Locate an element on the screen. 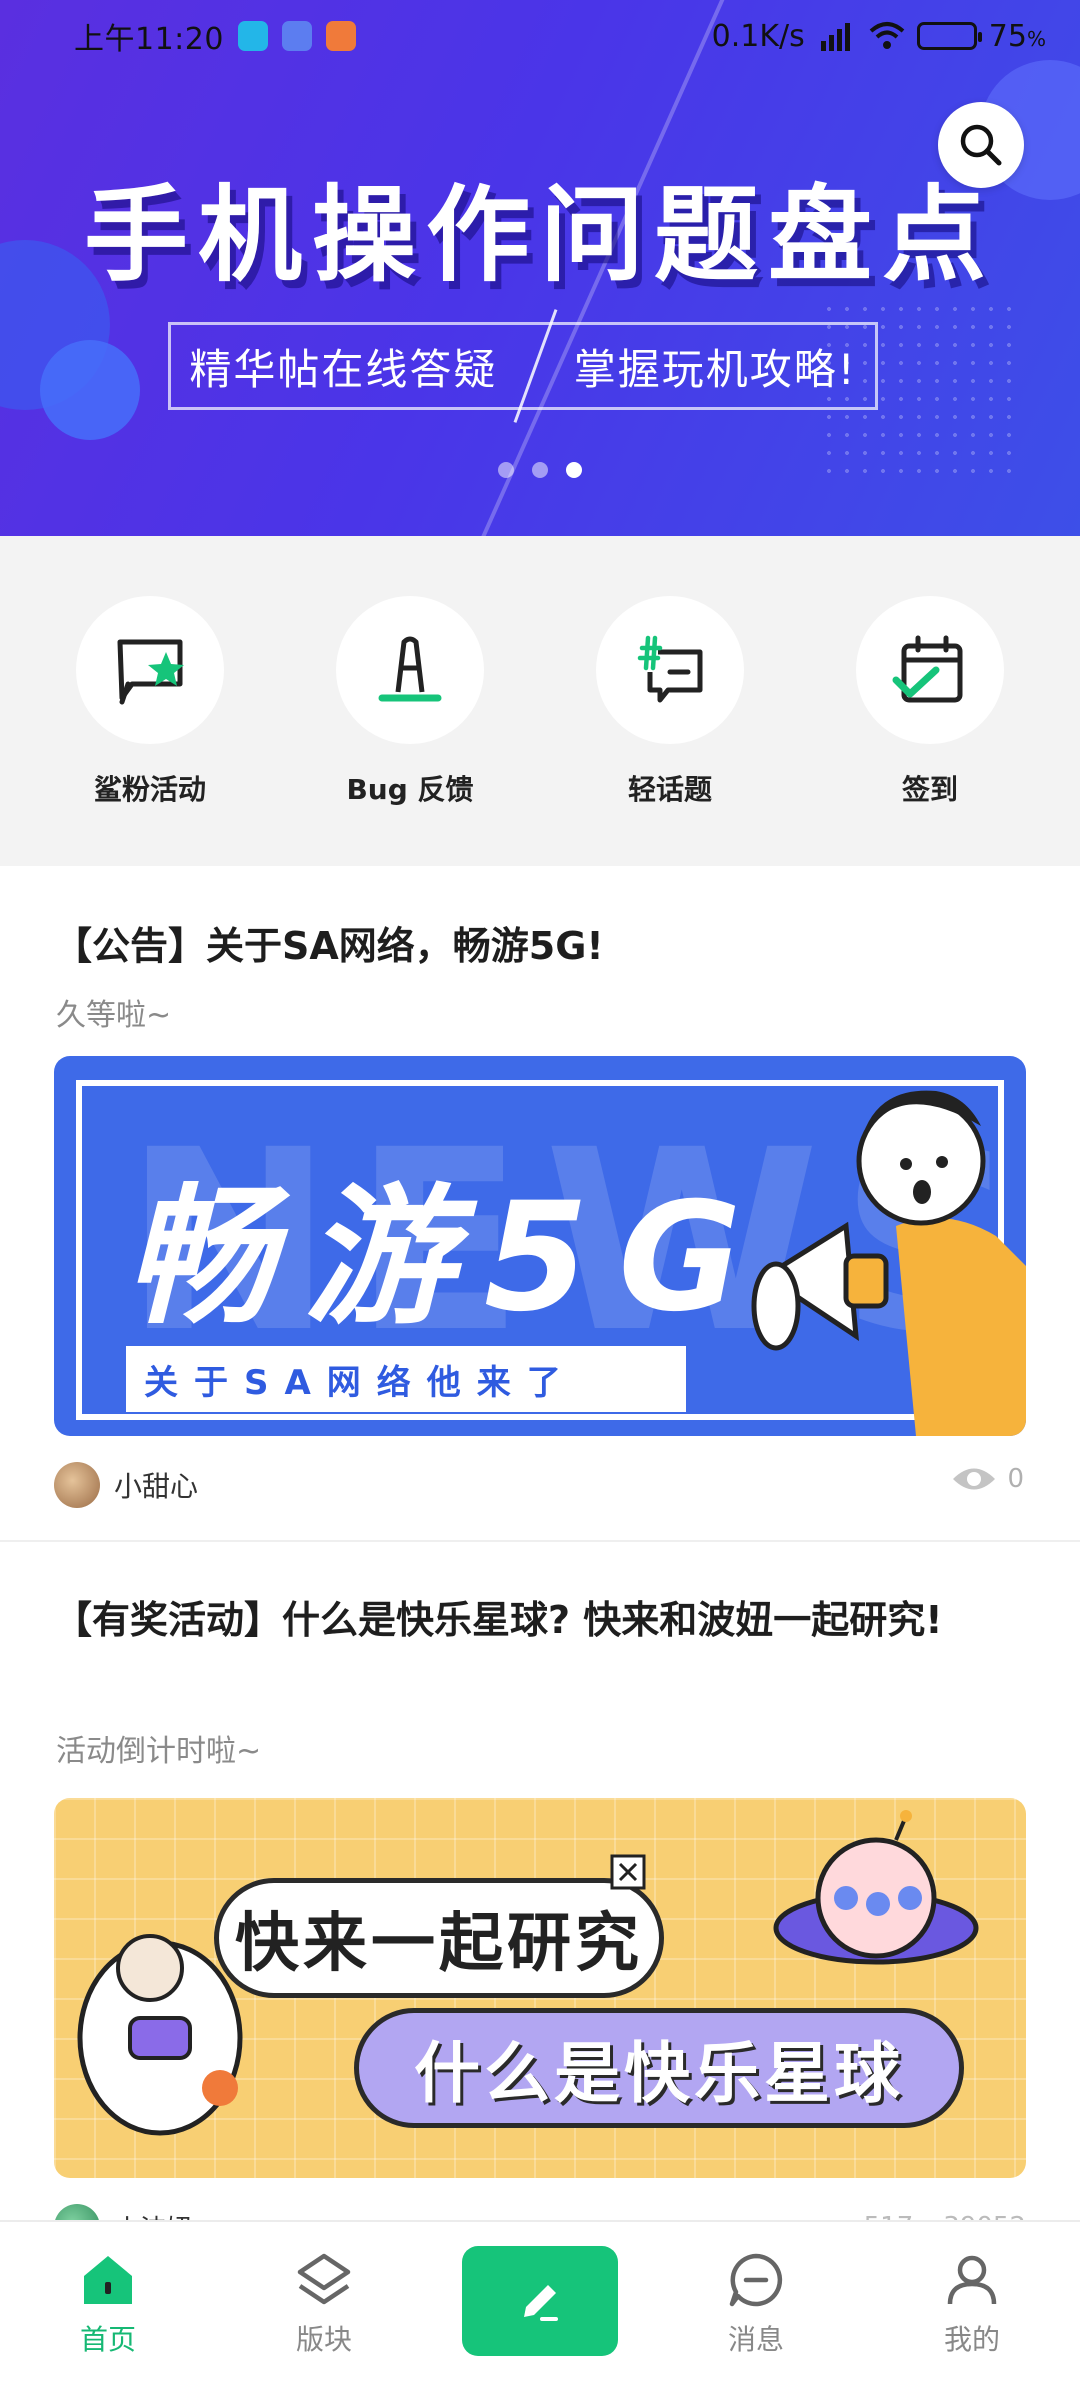 This screenshot has width=1080, height=2400. cover-strip: 关于SA网络他来了 is located at coordinates (406, 1379).